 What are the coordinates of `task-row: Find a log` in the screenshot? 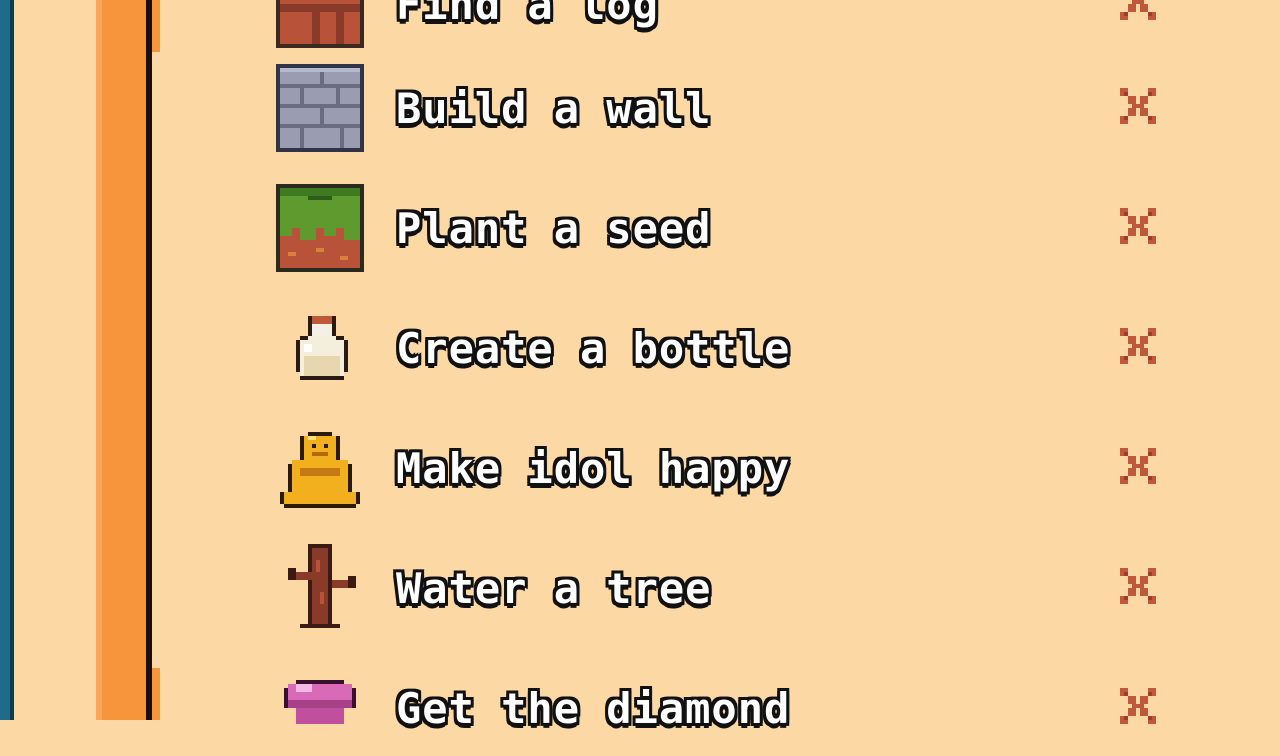 It's located at (720, 26).